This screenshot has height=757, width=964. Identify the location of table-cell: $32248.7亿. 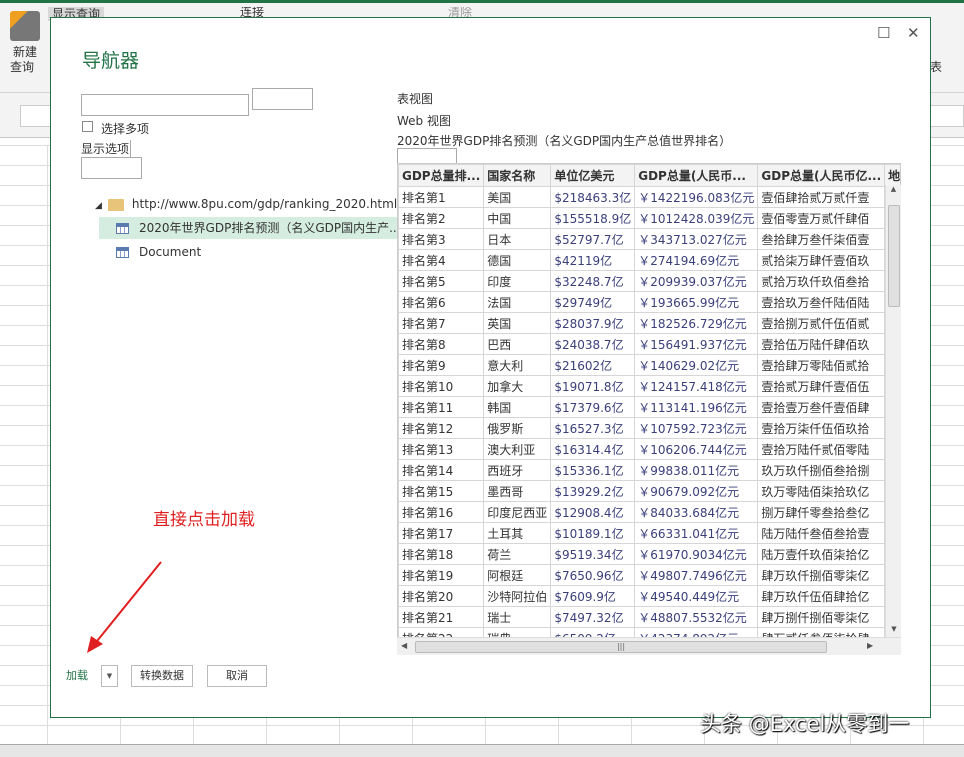
(593, 281).